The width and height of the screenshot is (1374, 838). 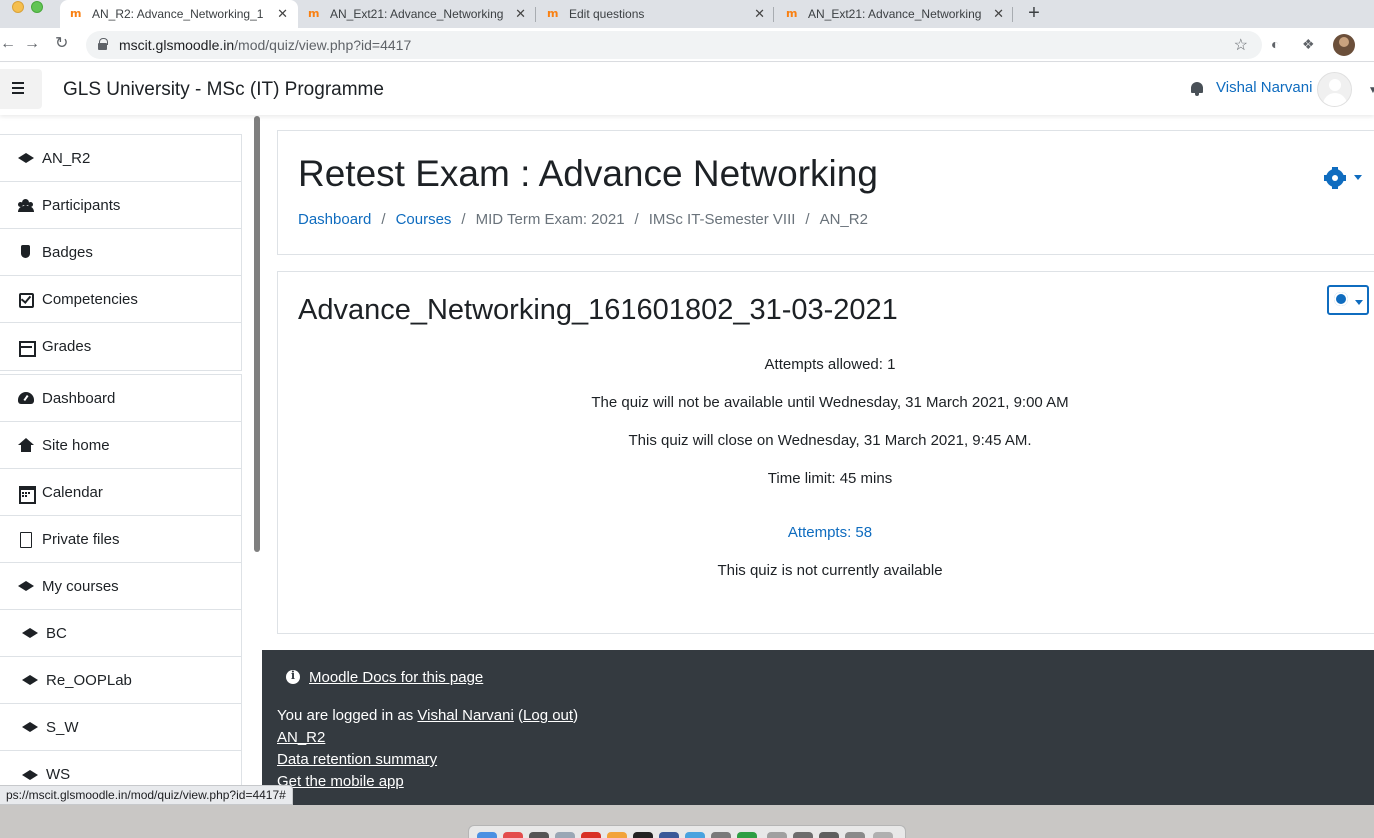 What do you see at coordinates (1264, 87) in the screenshot?
I see `user-menu-name: Vishal Narvani` at bounding box center [1264, 87].